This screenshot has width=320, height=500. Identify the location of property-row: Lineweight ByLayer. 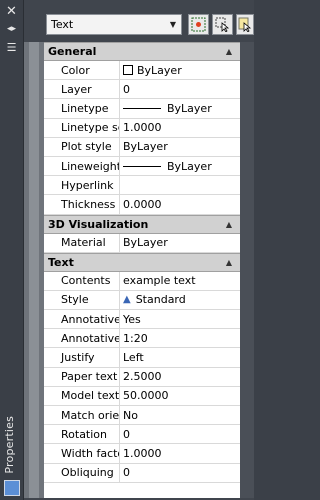
(142, 166).